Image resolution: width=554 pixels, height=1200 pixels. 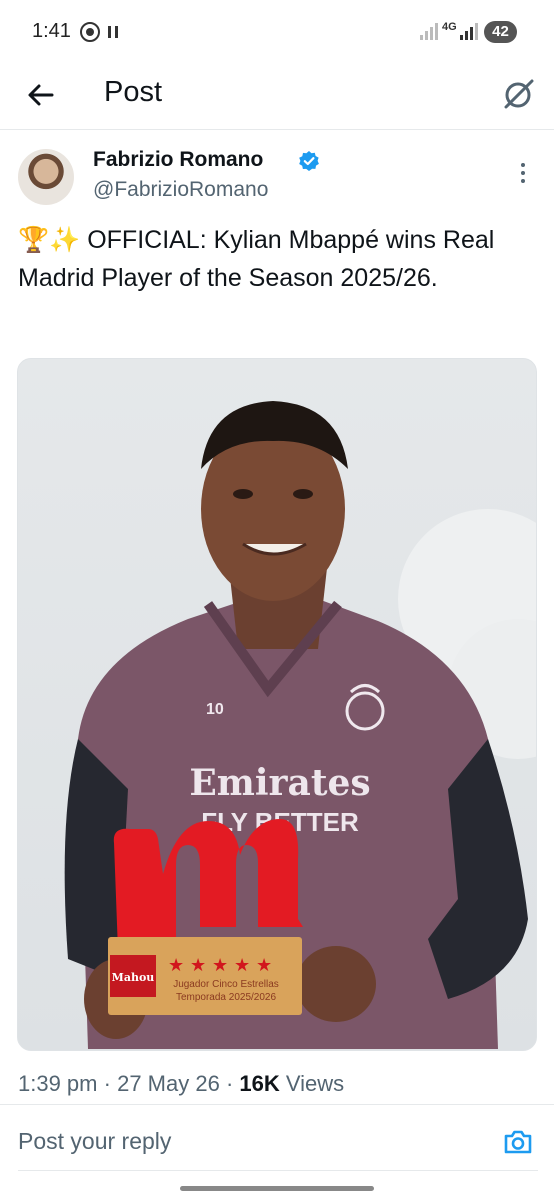 What do you see at coordinates (279, 783) in the screenshot?
I see `sponsor-text: Emirates` at bounding box center [279, 783].